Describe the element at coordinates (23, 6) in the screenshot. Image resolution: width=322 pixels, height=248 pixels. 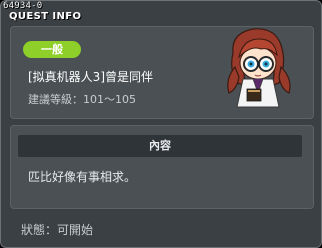
I see `quest-id: 64934-0` at that location.